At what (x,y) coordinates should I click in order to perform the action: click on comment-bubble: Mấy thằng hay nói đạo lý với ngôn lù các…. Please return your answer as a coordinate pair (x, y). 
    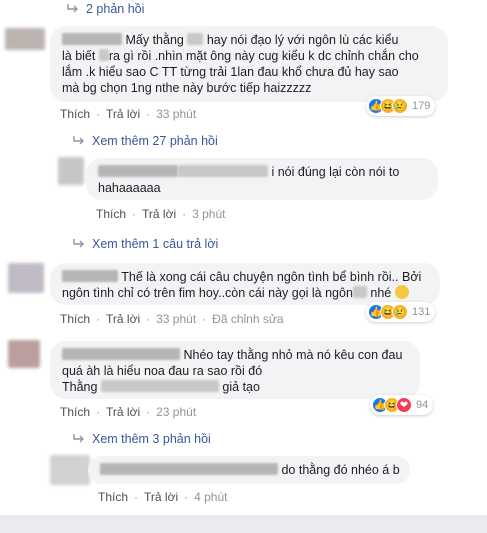
    Looking at the image, I should click on (249, 64).